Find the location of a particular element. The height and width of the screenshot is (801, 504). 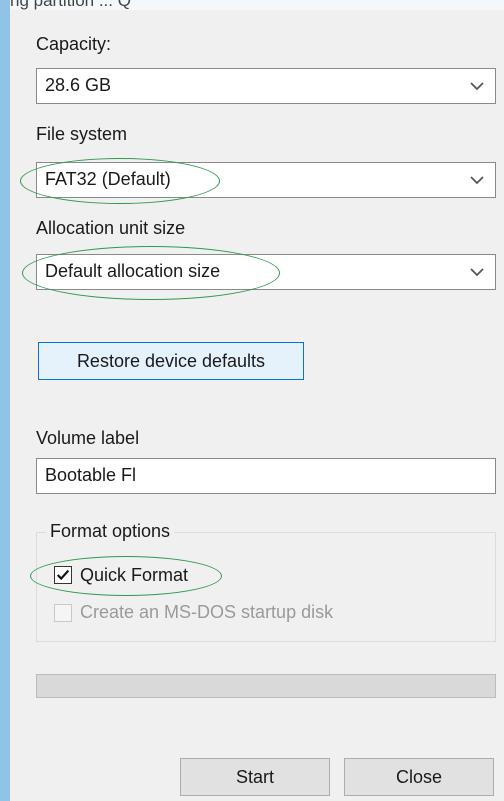

format-options-title: Format options is located at coordinates (110, 531).